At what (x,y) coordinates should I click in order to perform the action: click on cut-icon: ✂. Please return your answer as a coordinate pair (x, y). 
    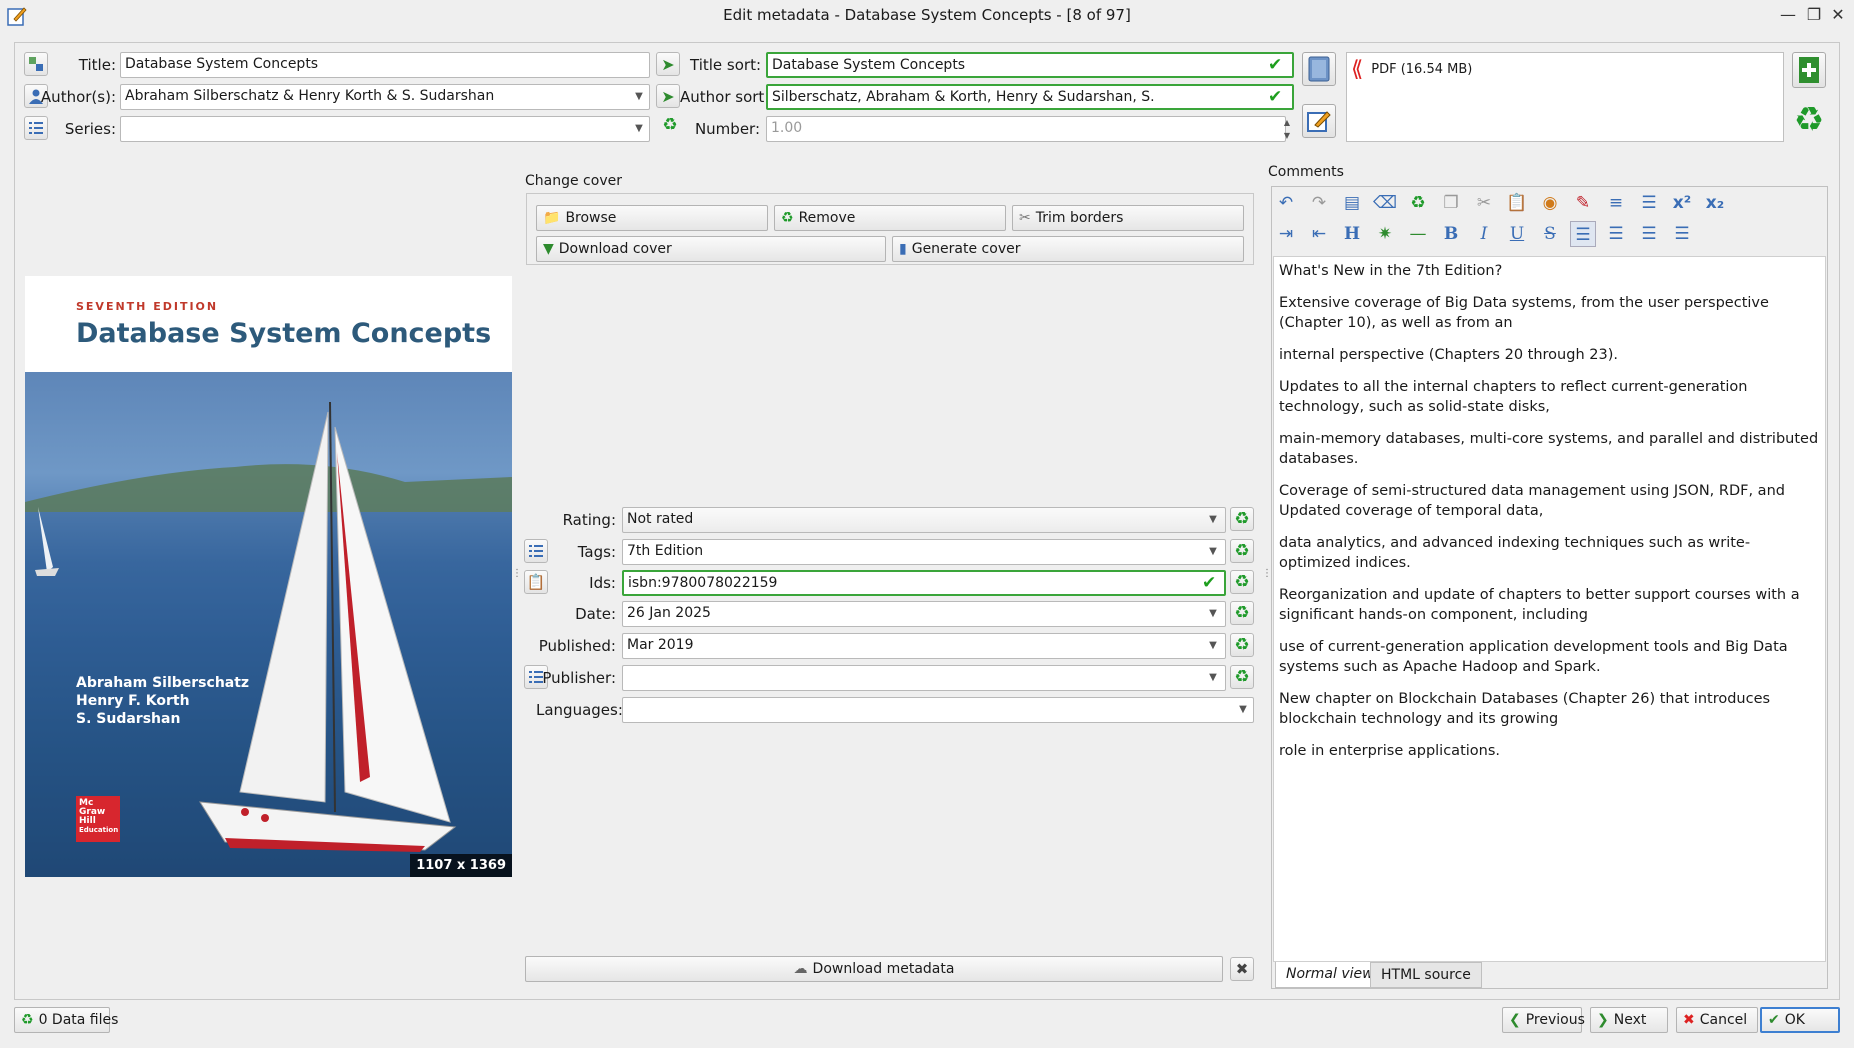
    Looking at the image, I should click on (1484, 203).